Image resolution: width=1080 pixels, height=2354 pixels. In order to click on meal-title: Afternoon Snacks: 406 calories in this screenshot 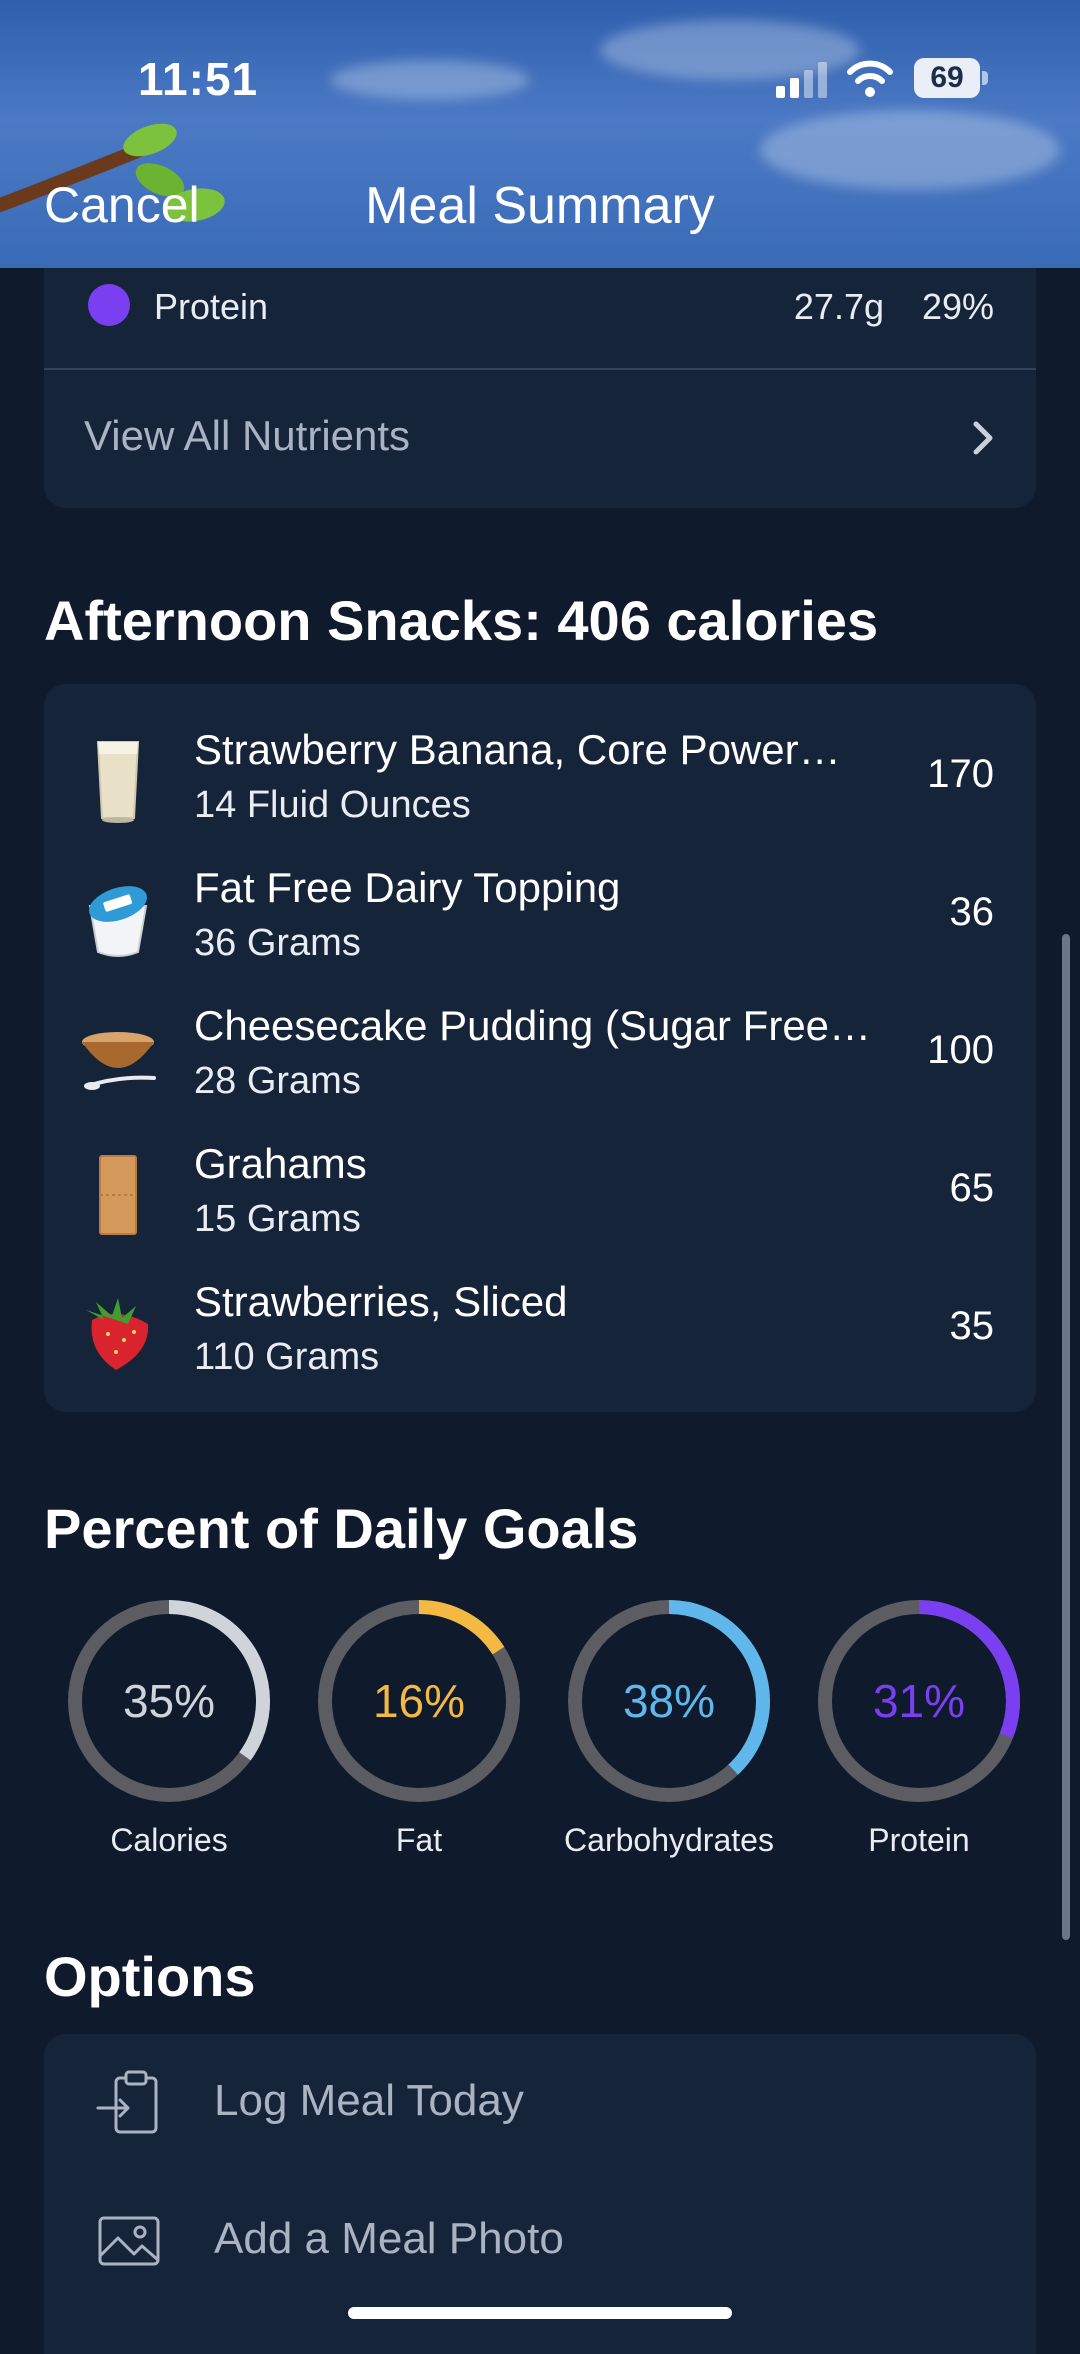, I will do `click(461, 620)`.